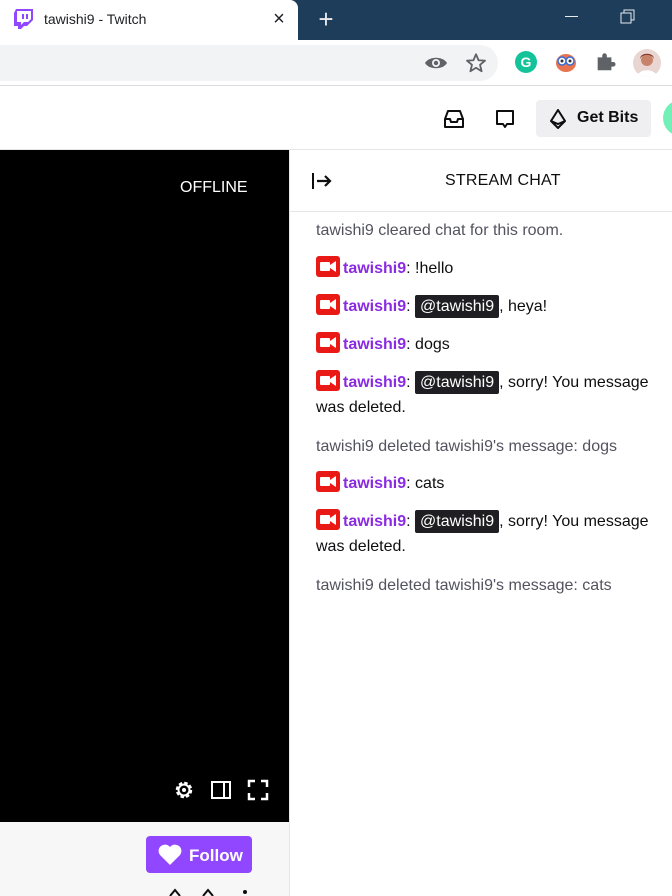  I want to click on channel-info-bar: Follow, so click(144, 859).